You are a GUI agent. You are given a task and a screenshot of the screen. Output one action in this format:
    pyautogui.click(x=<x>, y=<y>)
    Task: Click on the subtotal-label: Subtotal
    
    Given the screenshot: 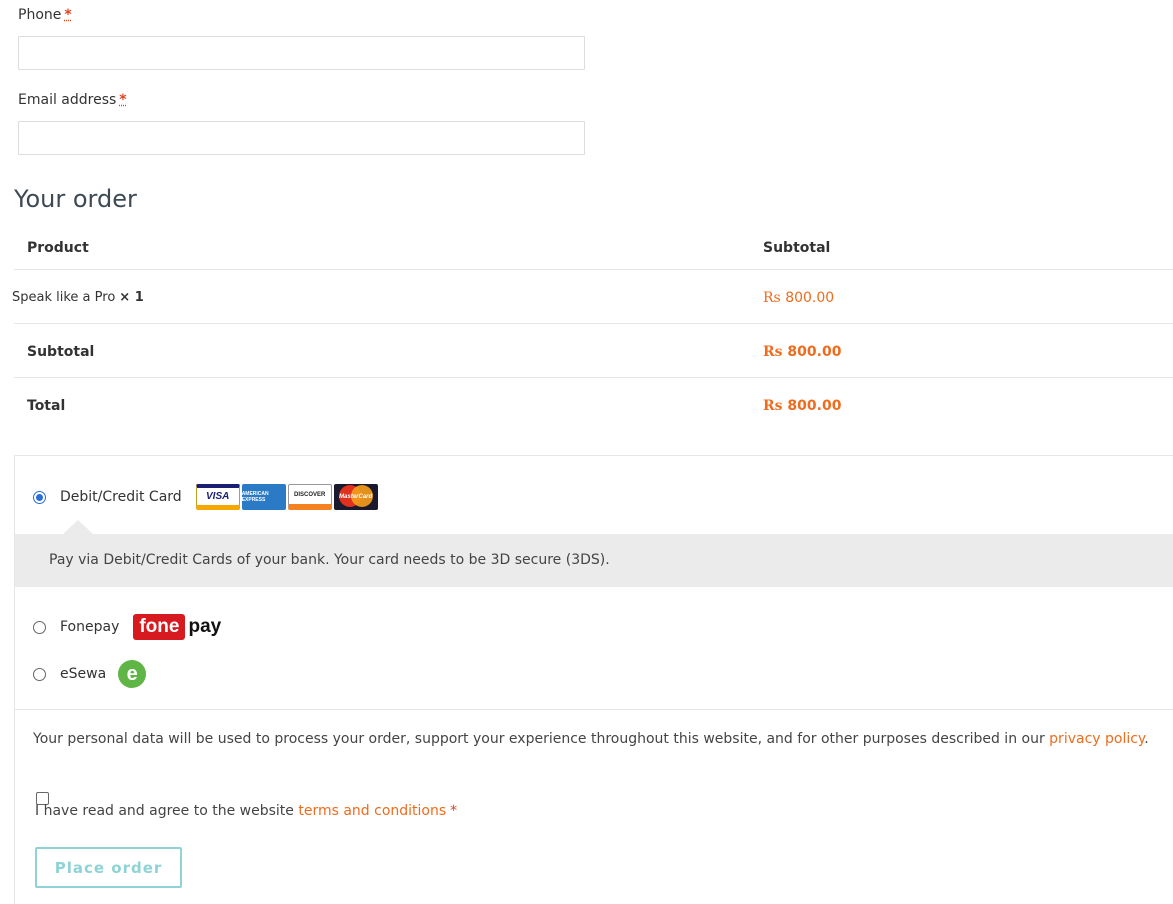 What is the action you would take?
    pyautogui.click(x=61, y=352)
    